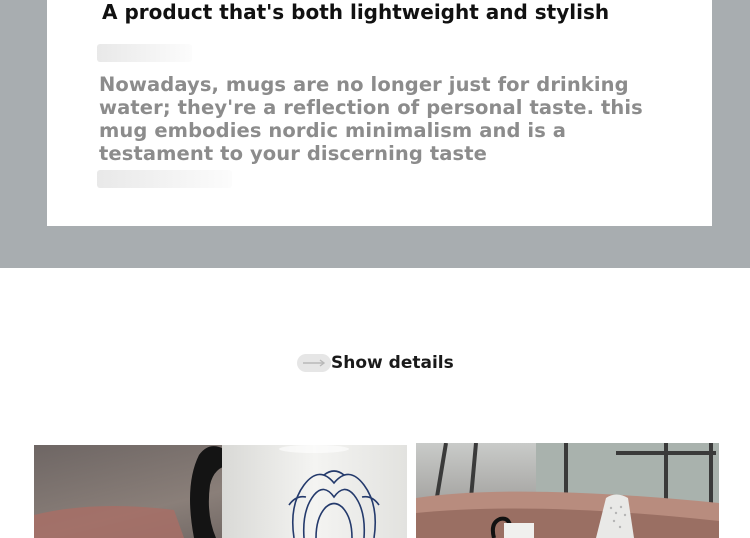  What do you see at coordinates (144, 53) in the screenshot?
I see `faded-decoration-top` at bounding box center [144, 53].